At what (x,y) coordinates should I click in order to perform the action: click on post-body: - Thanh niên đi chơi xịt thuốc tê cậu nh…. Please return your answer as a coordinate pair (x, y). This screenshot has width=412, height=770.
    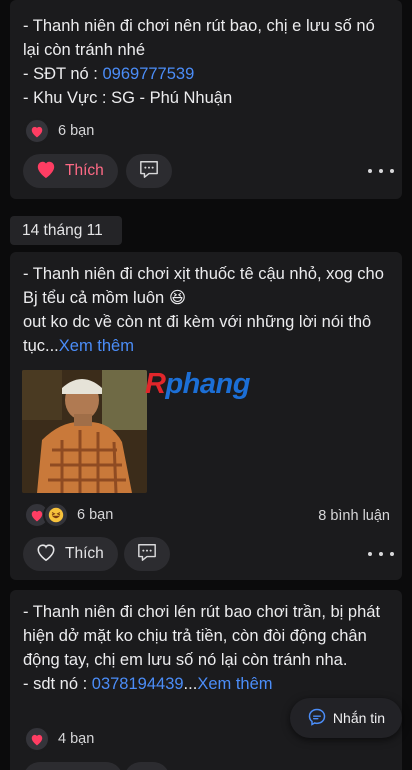
    Looking at the image, I should click on (207, 310).